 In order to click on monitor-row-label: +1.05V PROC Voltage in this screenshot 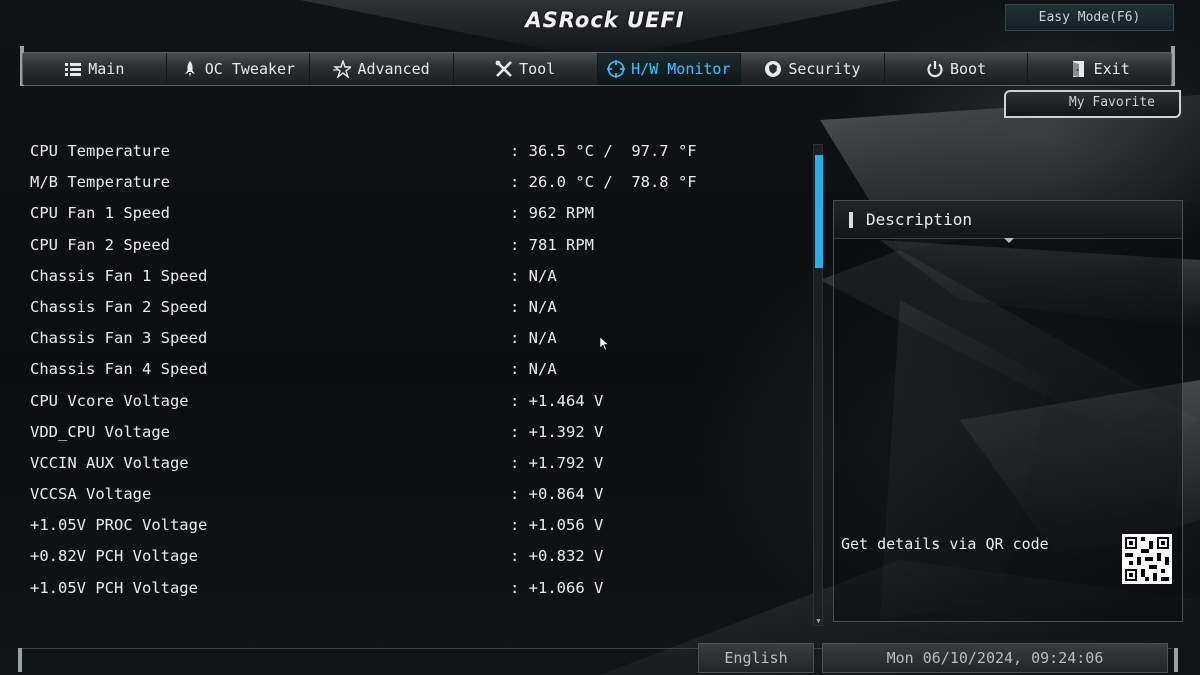, I will do `click(119, 525)`.